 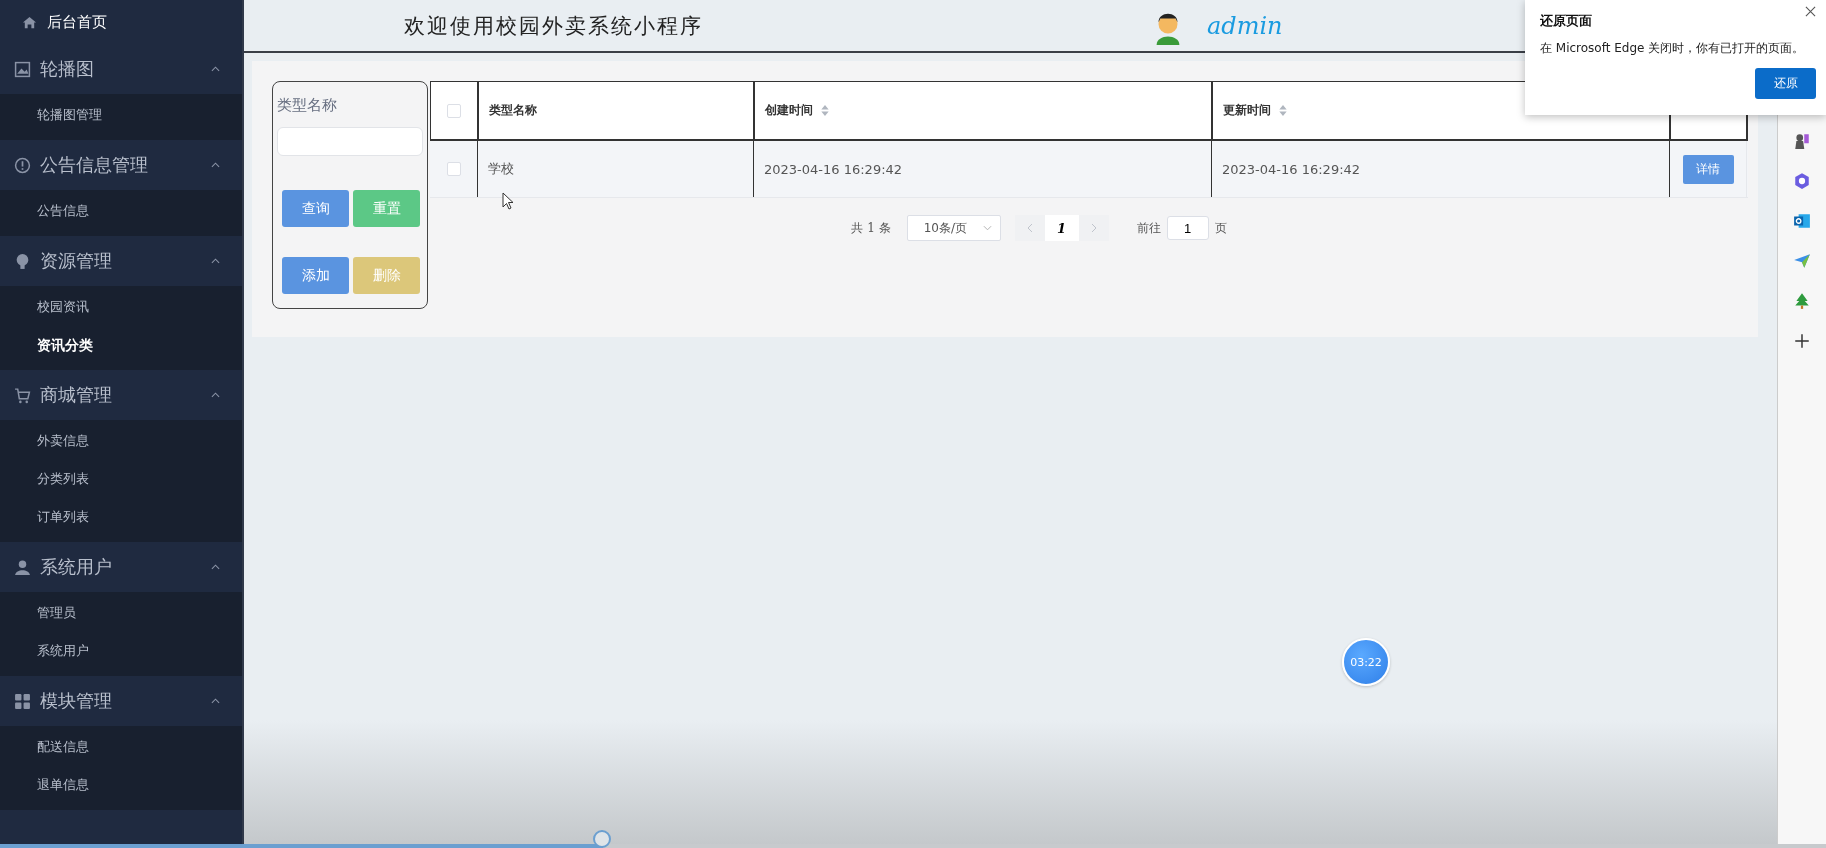 I want to click on menu-group: 模块管理, so click(x=121, y=701).